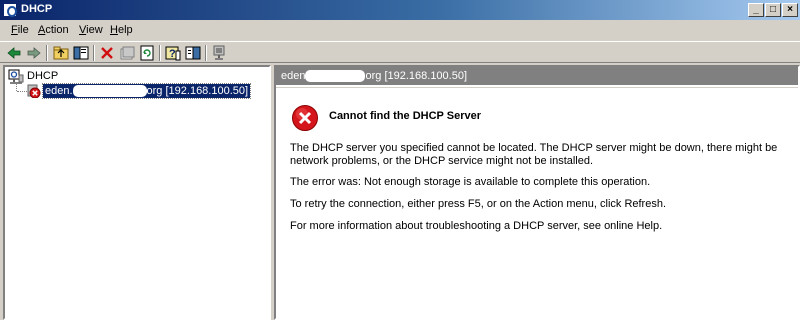 The image size is (800, 320). Describe the element at coordinates (293, 76) in the screenshot. I see `header-prefix: eden` at that location.